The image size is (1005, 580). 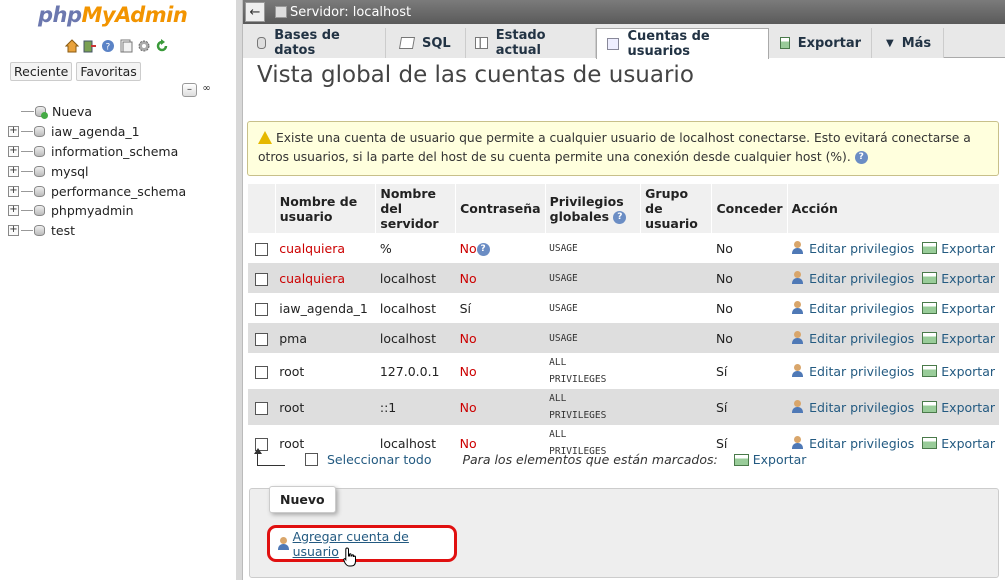 I want to click on favorites-tab: Favoritas, so click(x=108, y=71).